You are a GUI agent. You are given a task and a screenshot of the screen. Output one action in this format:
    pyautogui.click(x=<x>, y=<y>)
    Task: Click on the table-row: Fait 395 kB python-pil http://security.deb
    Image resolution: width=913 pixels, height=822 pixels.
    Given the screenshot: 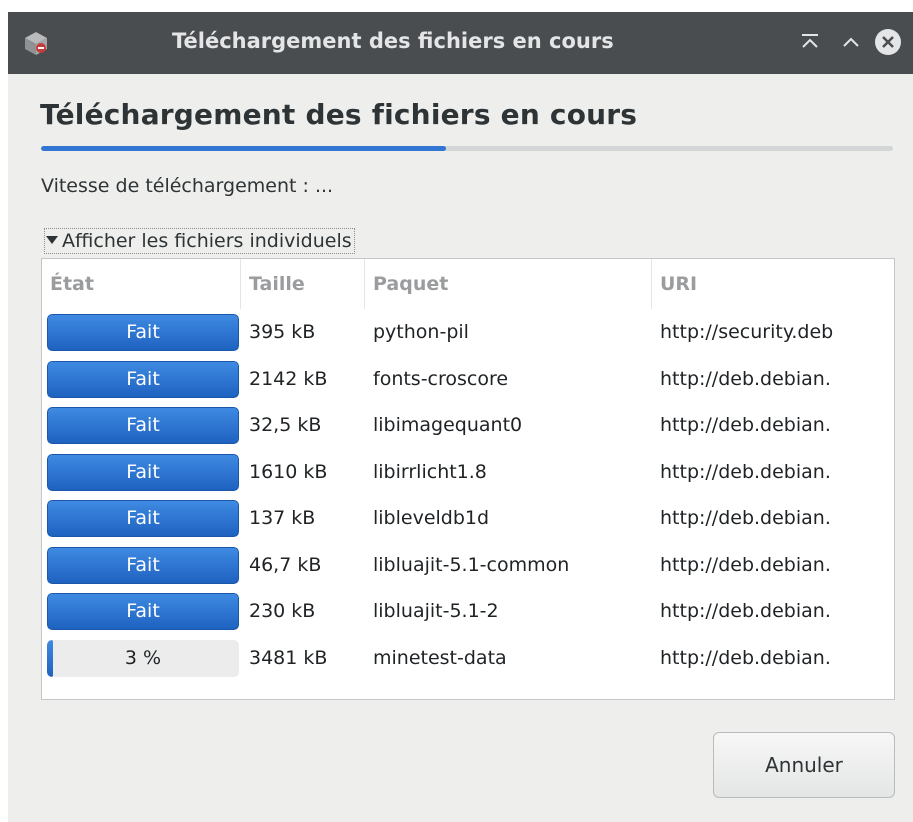 What is the action you would take?
    pyautogui.click(x=468, y=332)
    